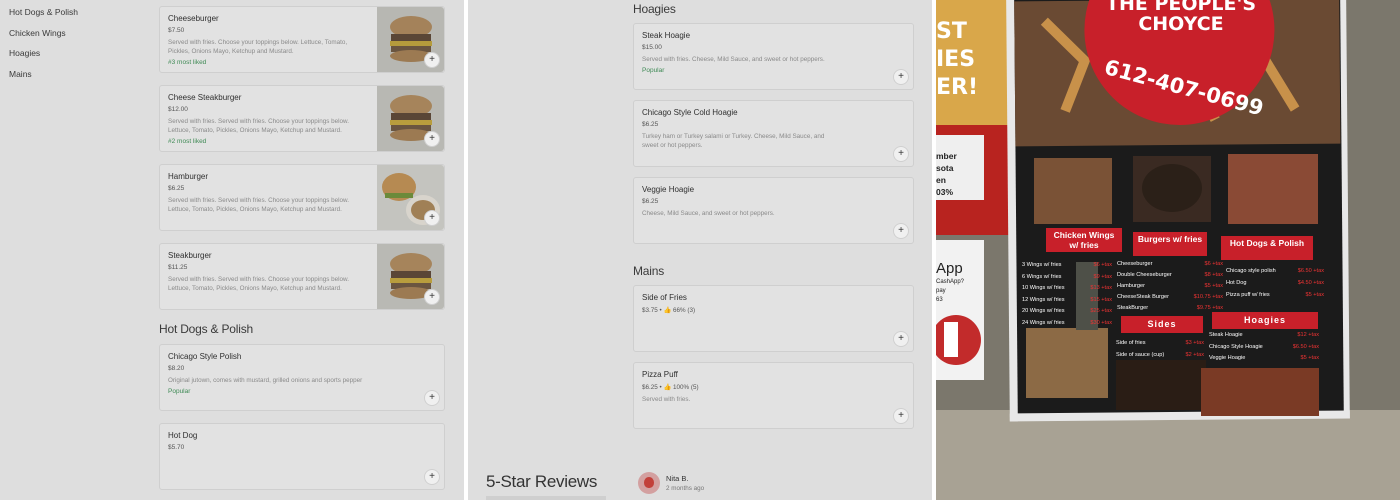 The image size is (1400, 500). I want to click on item-price: $8.20, so click(176, 368).